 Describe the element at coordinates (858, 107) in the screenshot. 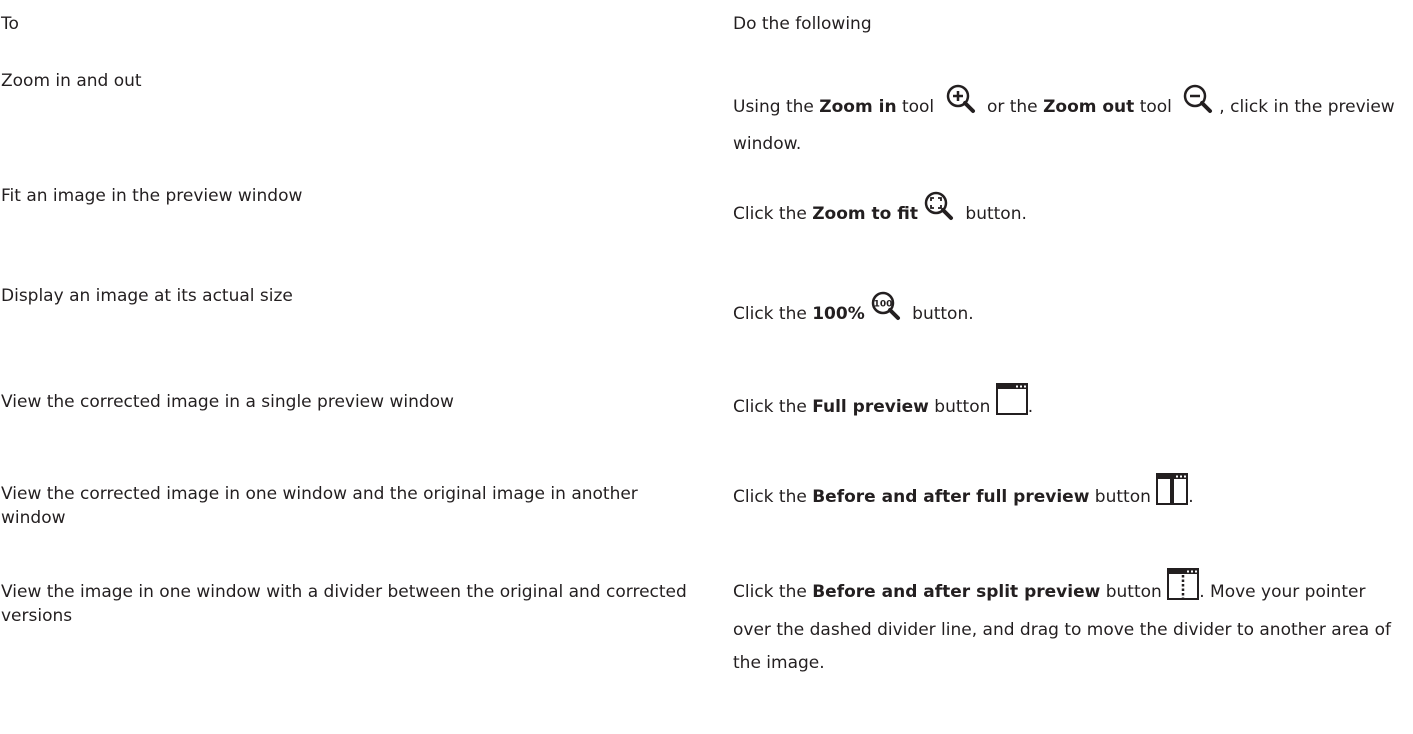

I see `zoom-in-label: Zoom in` at that location.